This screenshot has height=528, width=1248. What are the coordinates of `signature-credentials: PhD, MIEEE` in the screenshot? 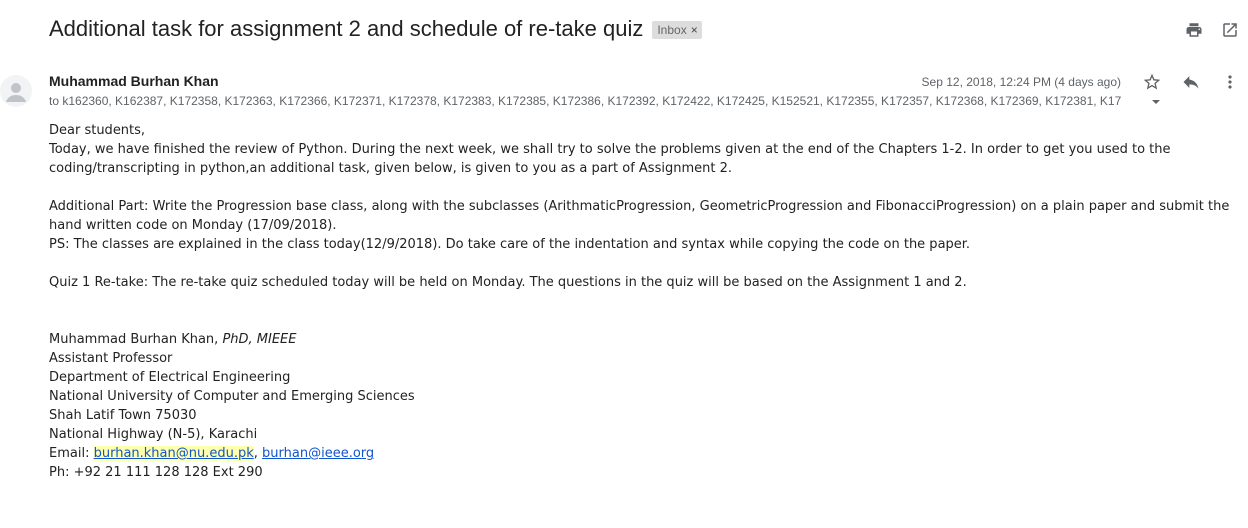 It's located at (259, 339).